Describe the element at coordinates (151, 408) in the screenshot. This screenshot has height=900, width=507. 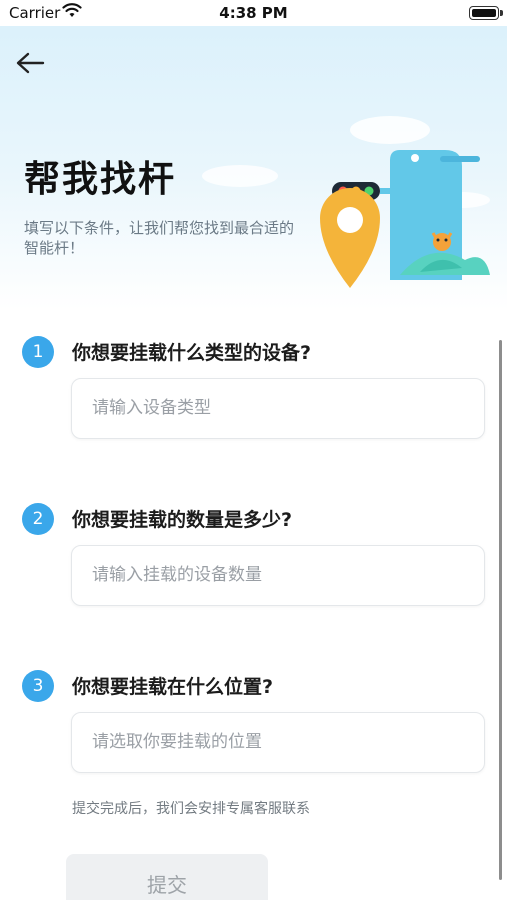
I see `device-type-placeholder: 请输入设备类型` at that location.